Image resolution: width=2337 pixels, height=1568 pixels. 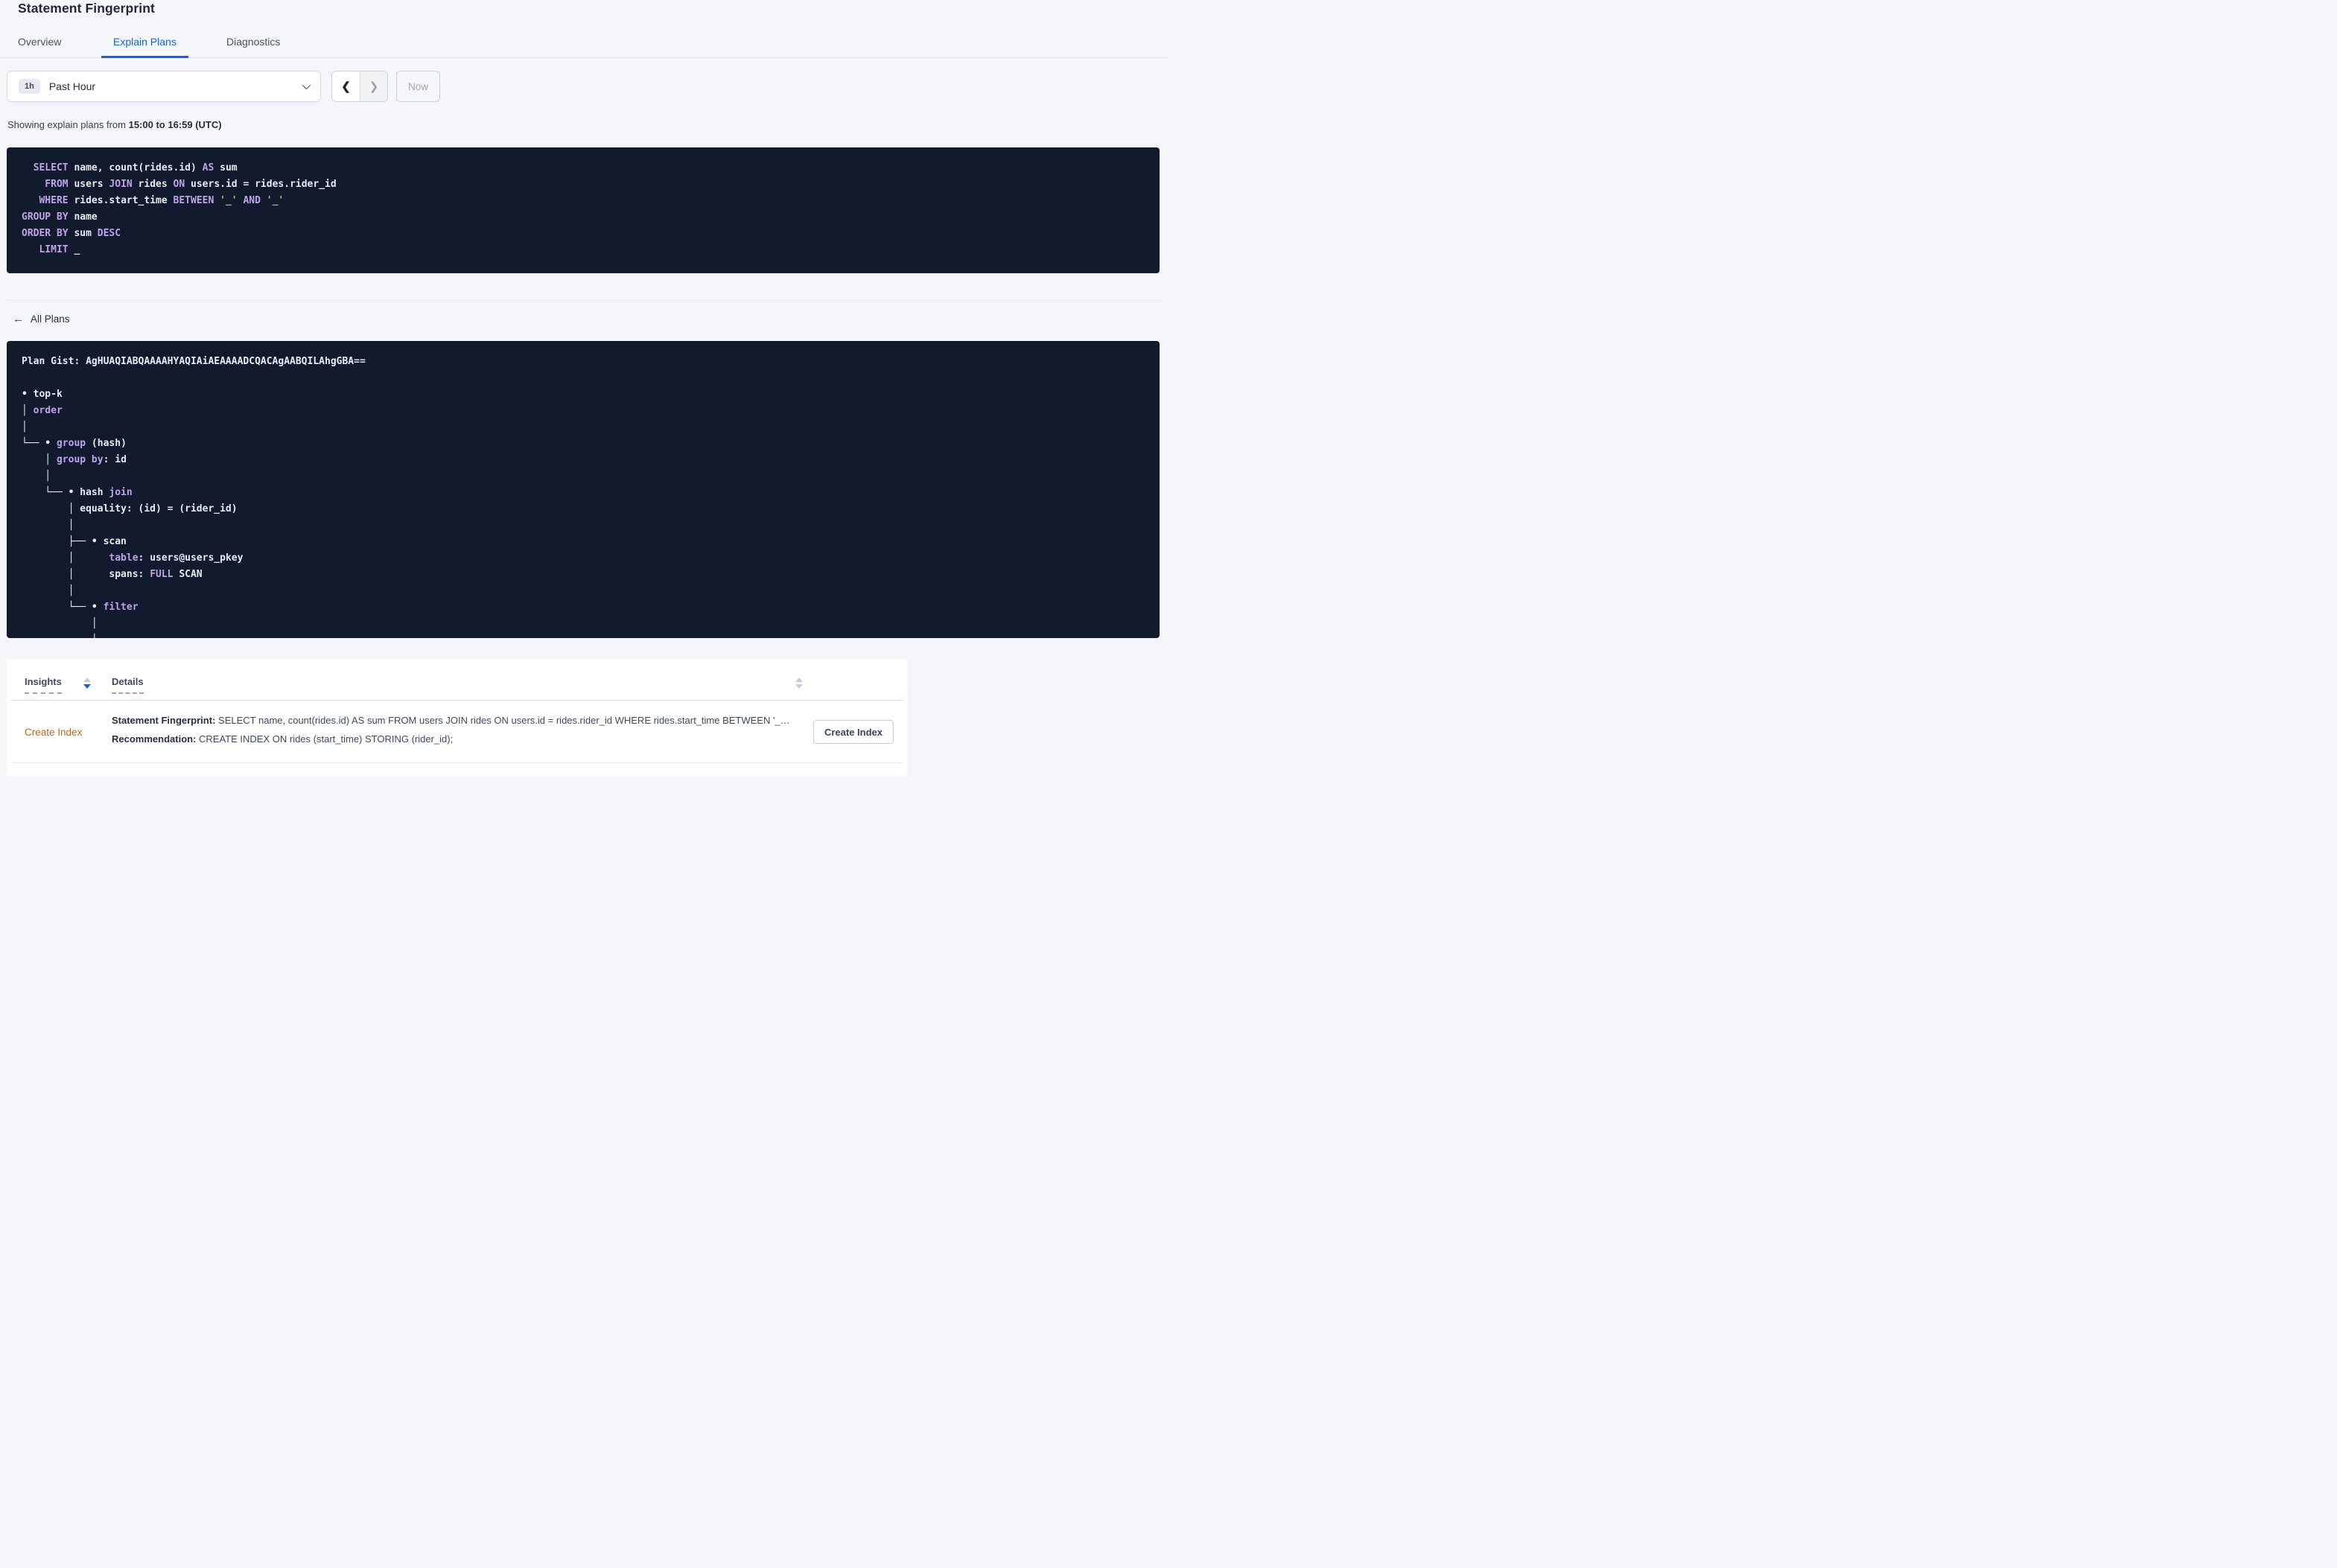 What do you see at coordinates (30, 86) in the screenshot?
I see `interval-badge: 1h` at bounding box center [30, 86].